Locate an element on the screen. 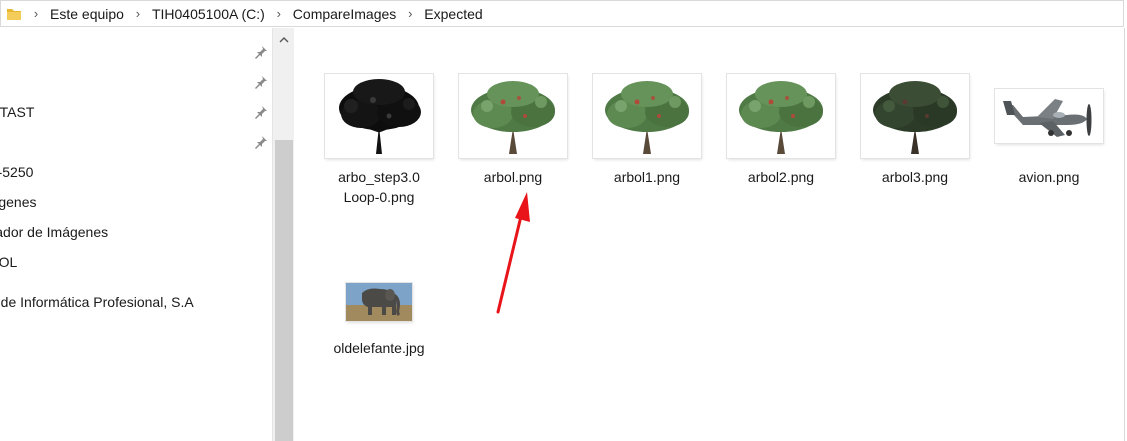 The width and height of the screenshot is (1127, 441). scroll-up-arrow-icon is located at coordinates (283, 39).